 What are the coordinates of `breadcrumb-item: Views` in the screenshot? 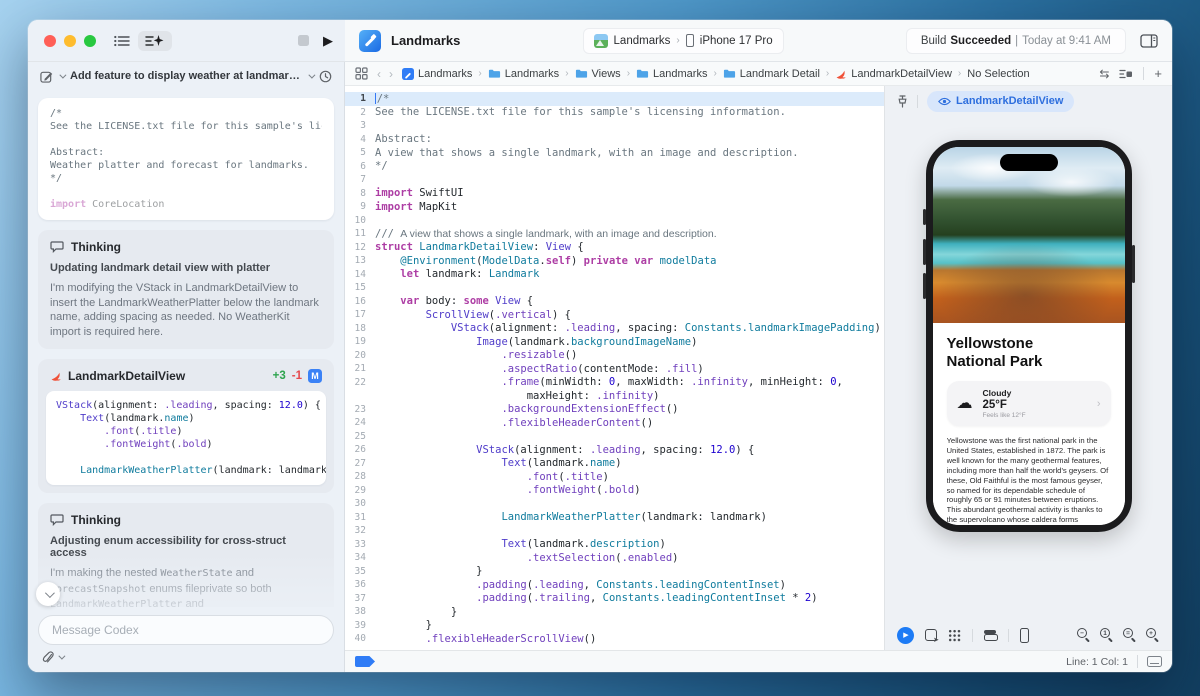 It's located at (598, 74).